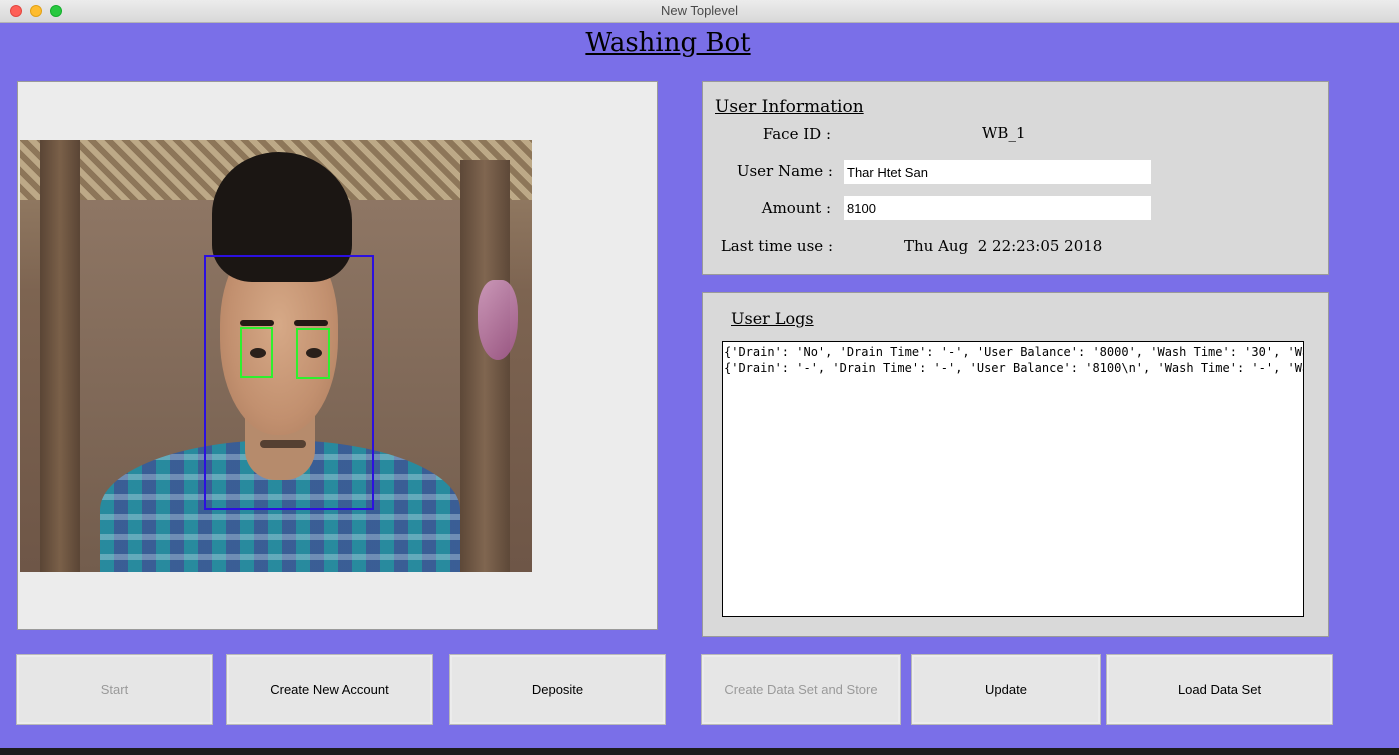 This screenshot has height=755, width=1399. I want to click on app-title: Washing Bot, so click(668, 43).